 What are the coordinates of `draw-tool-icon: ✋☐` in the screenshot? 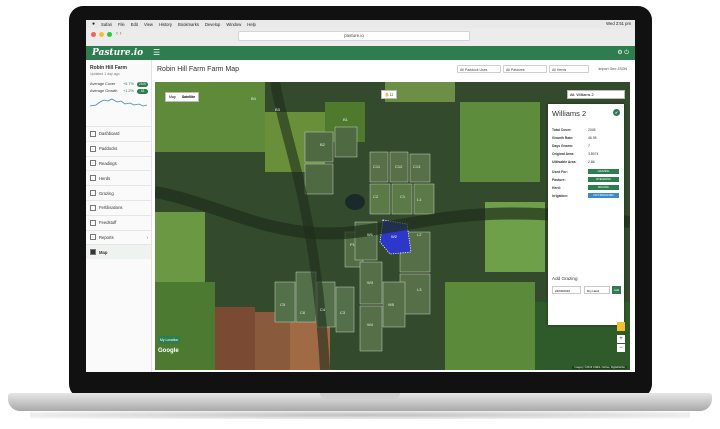 It's located at (389, 94).